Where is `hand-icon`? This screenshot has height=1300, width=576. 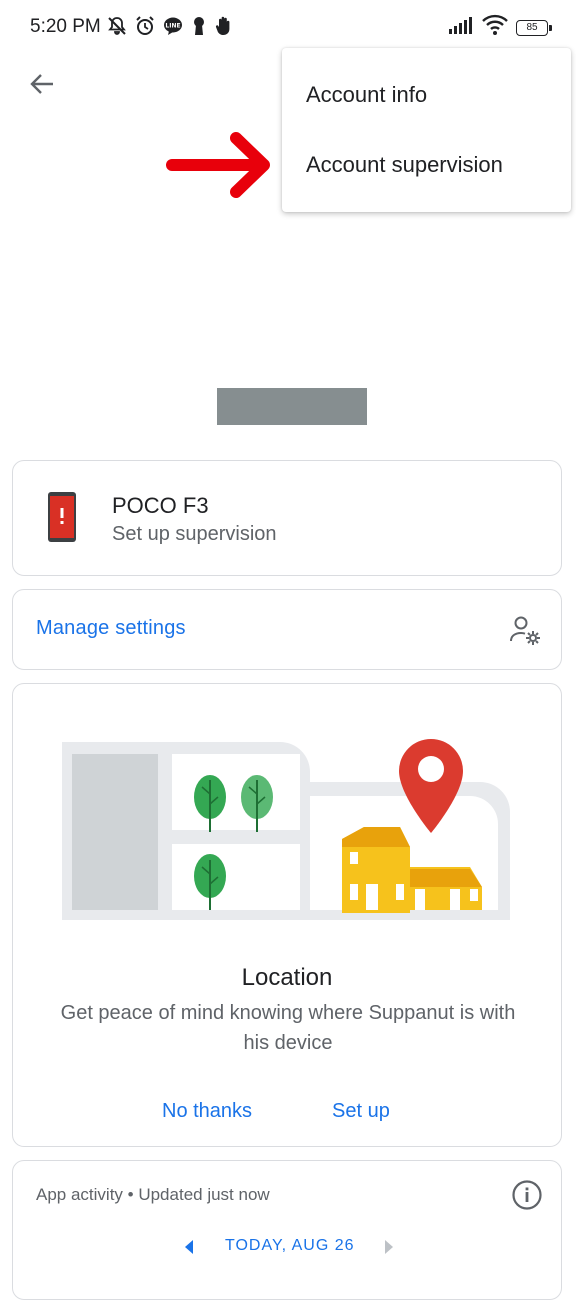 hand-icon is located at coordinates (224, 28).